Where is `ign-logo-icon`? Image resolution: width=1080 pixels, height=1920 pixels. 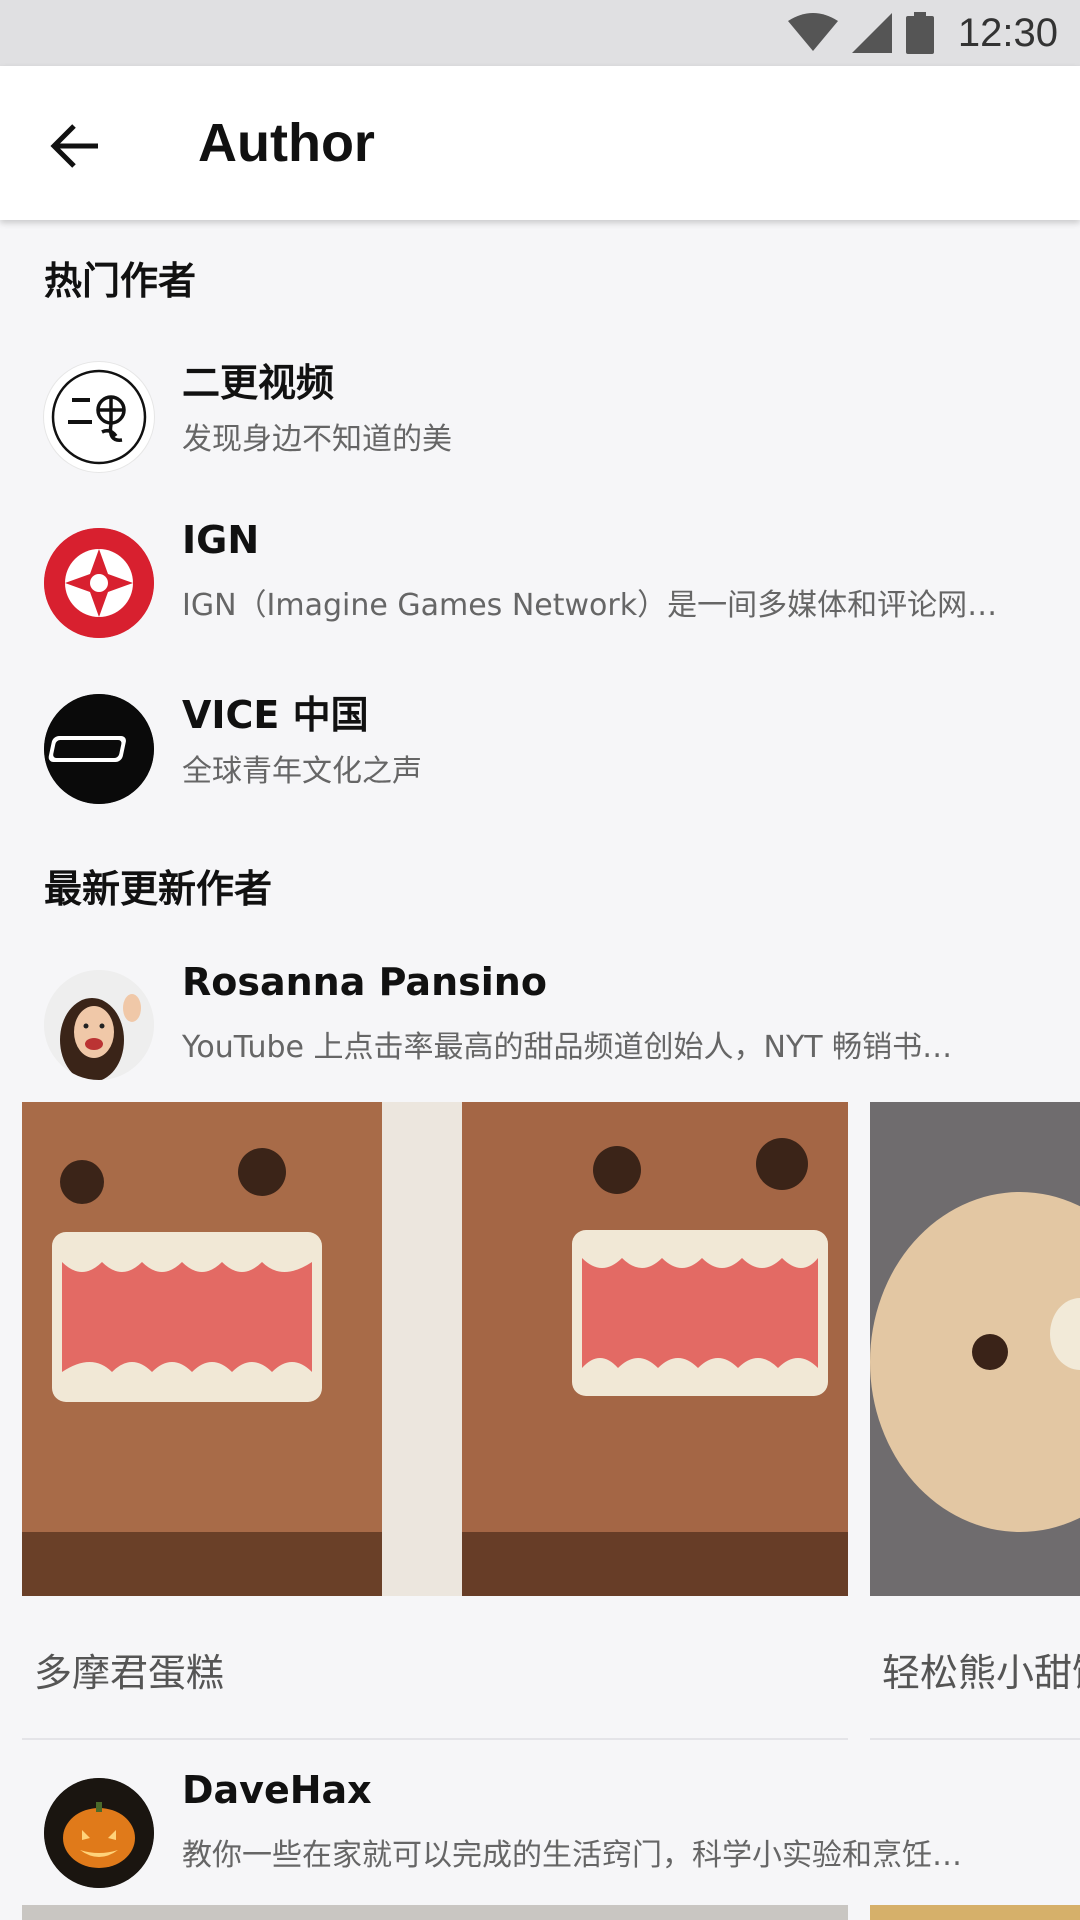 ign-logo-icon is located at coordinates (99, 583).